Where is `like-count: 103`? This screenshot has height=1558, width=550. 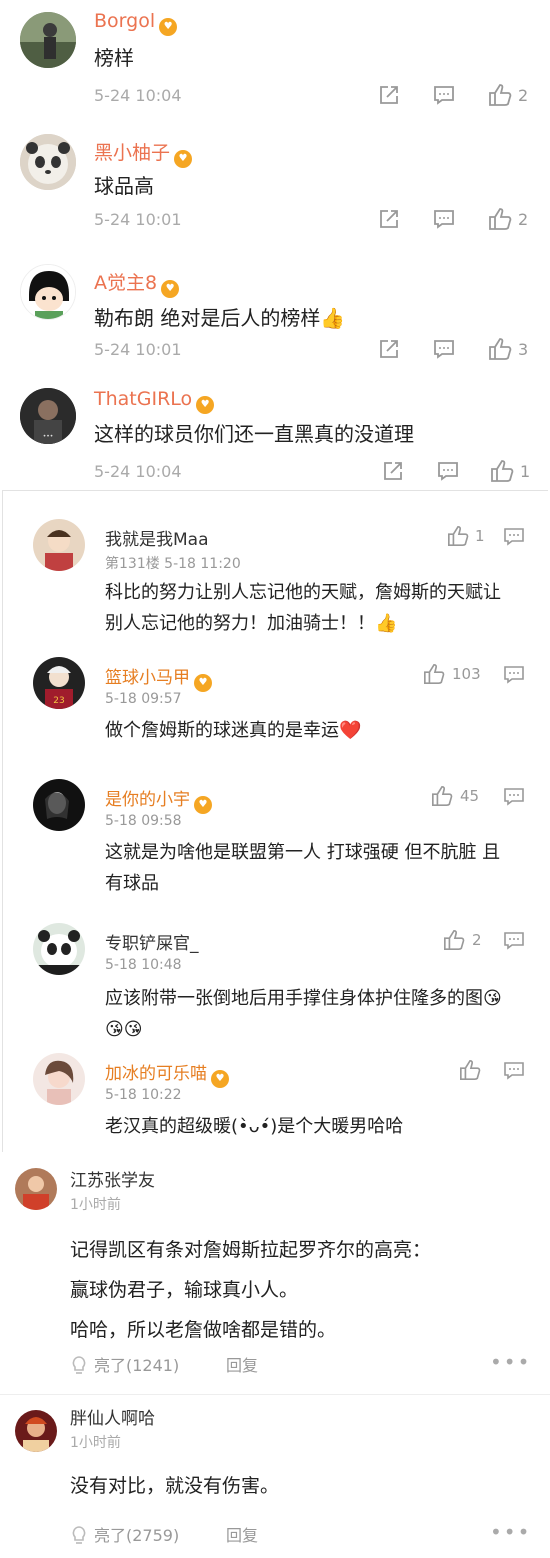 like-count: 103 is located at coordinates (466, 674).